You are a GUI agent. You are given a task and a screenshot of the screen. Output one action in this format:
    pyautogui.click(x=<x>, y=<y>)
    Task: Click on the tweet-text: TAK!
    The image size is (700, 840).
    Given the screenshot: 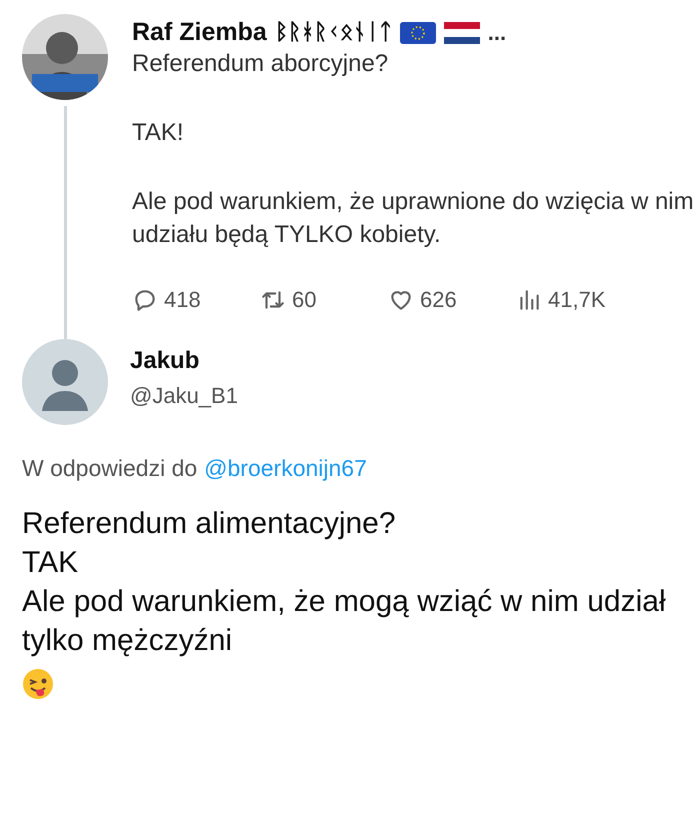 What is the action you would take?
    pyautogui.click(x=158, y=133)
    